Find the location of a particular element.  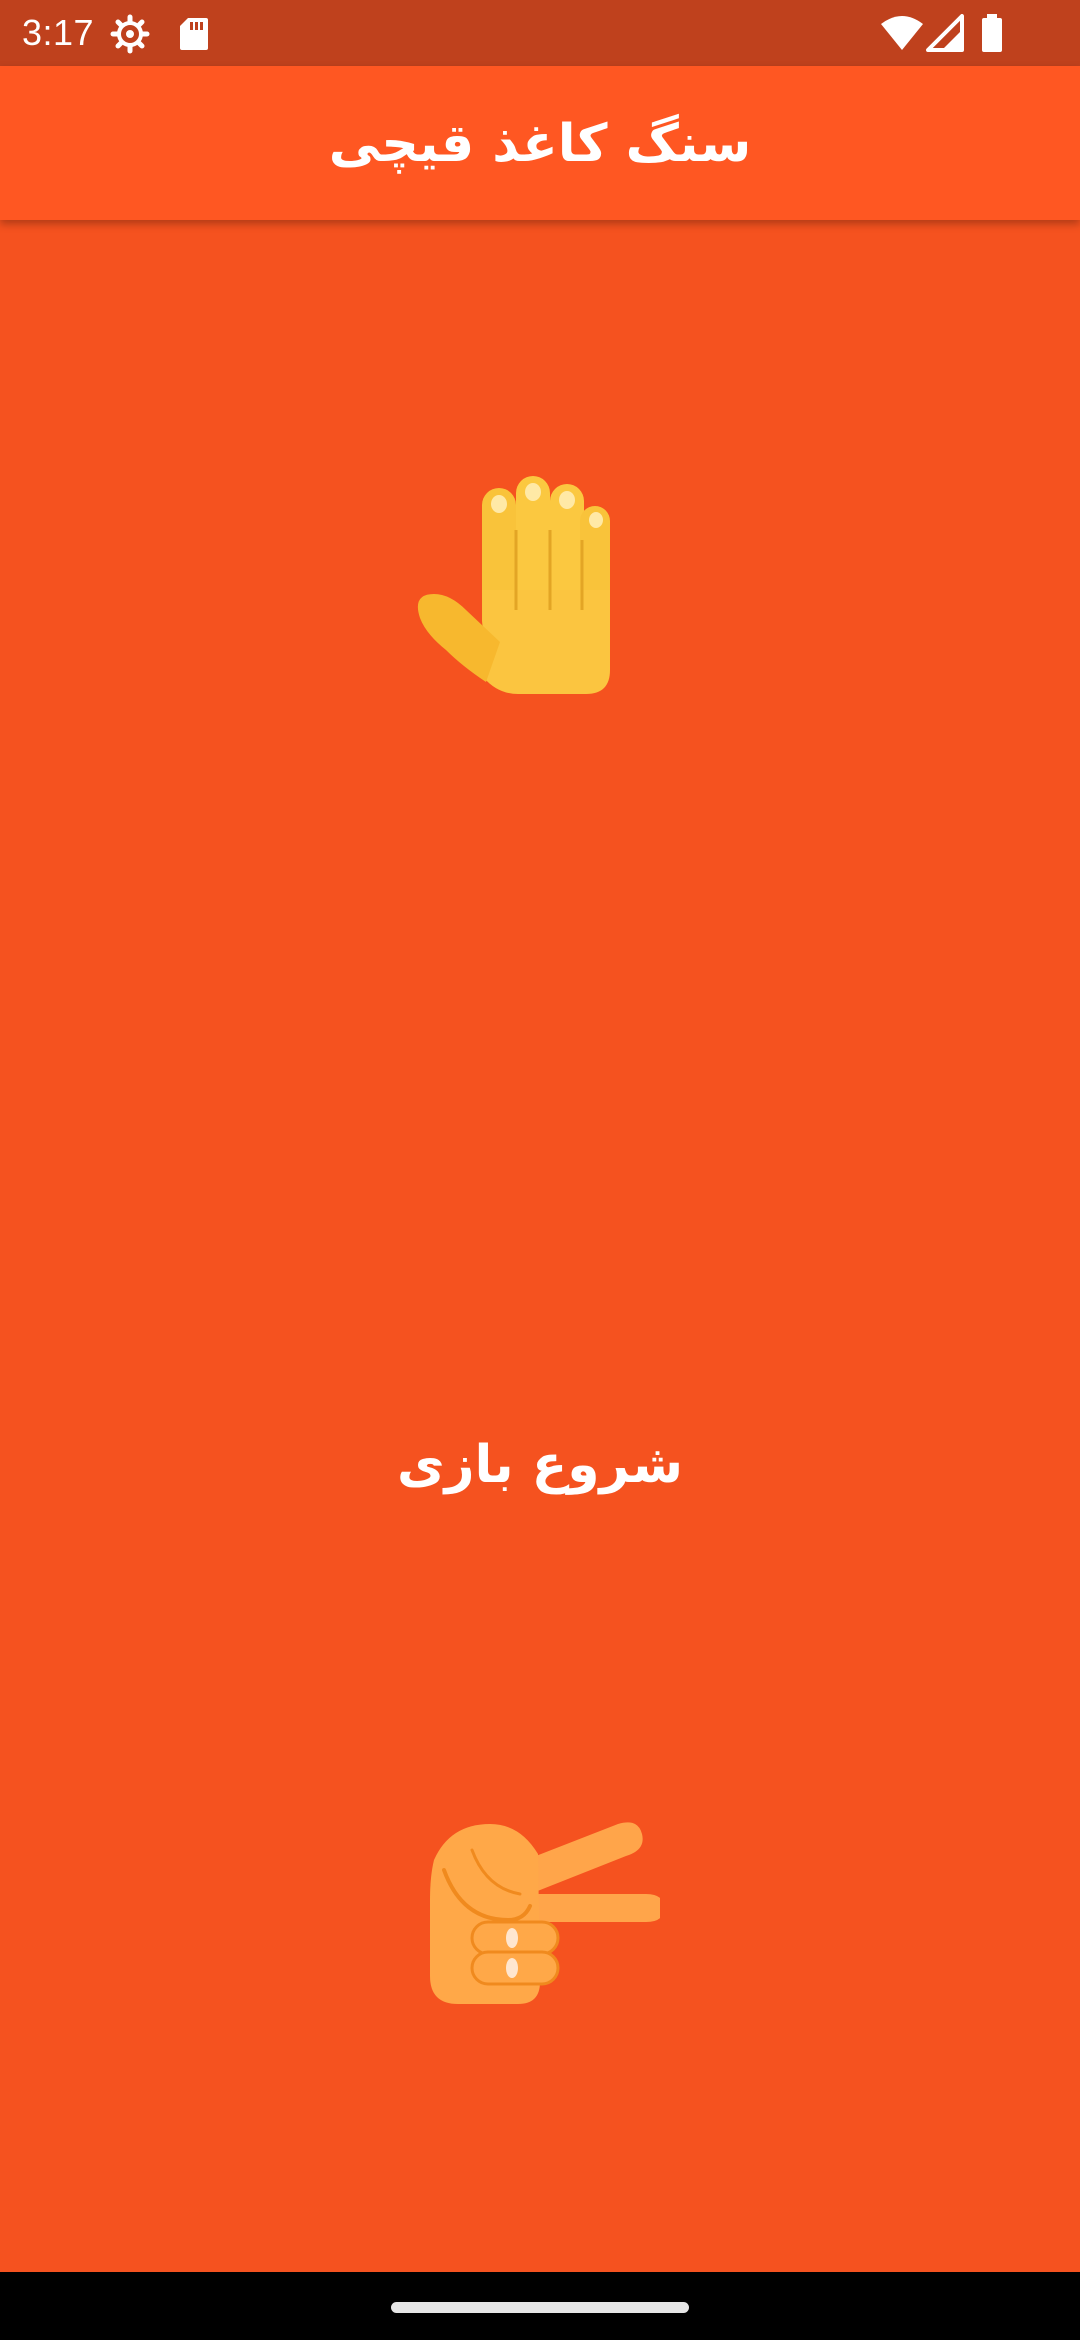

victory-hand-icon is located at coordinates (540, 1910).